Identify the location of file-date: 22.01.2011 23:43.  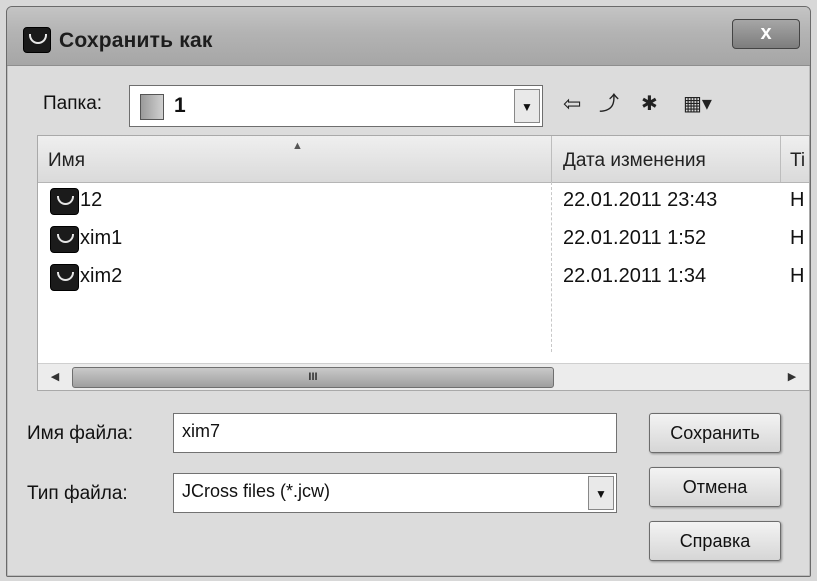
(640, 200).